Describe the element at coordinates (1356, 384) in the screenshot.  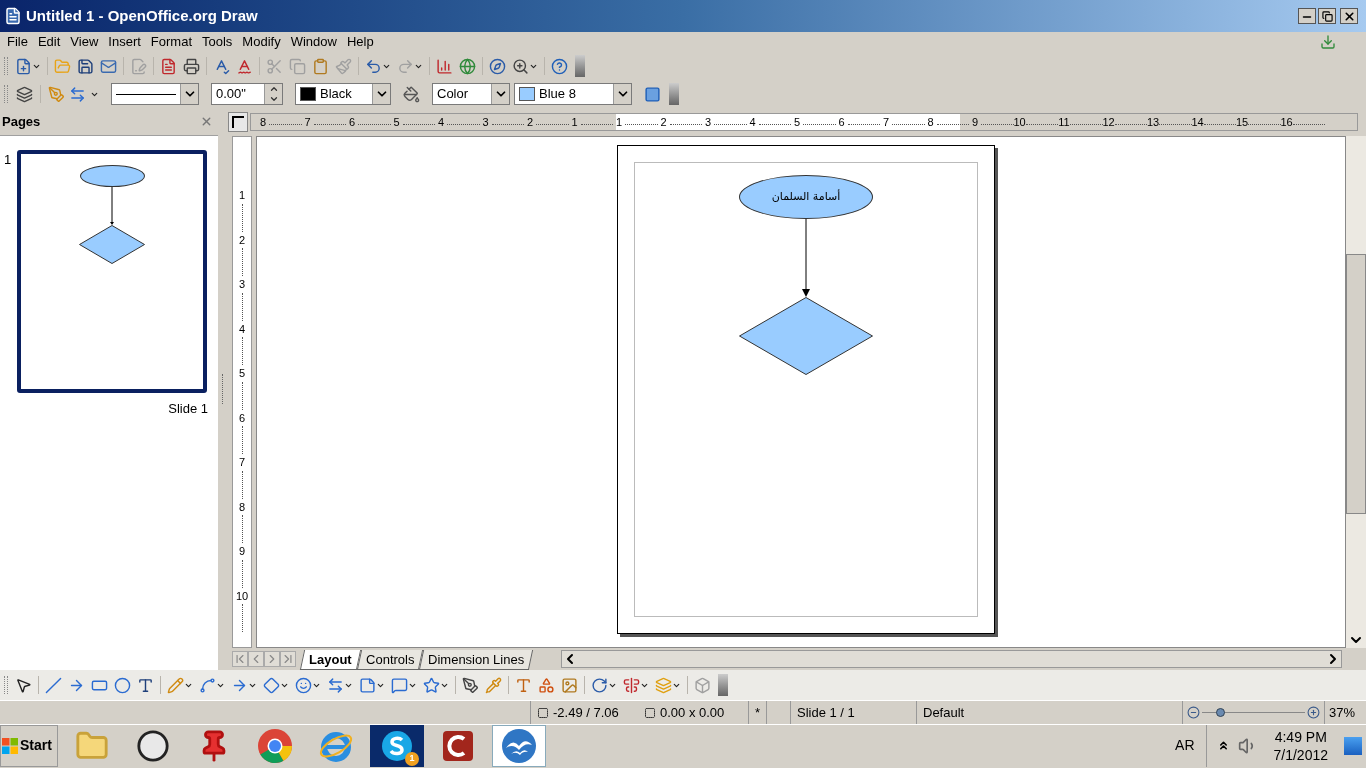
I see `scrollbar-thumb` at that location.